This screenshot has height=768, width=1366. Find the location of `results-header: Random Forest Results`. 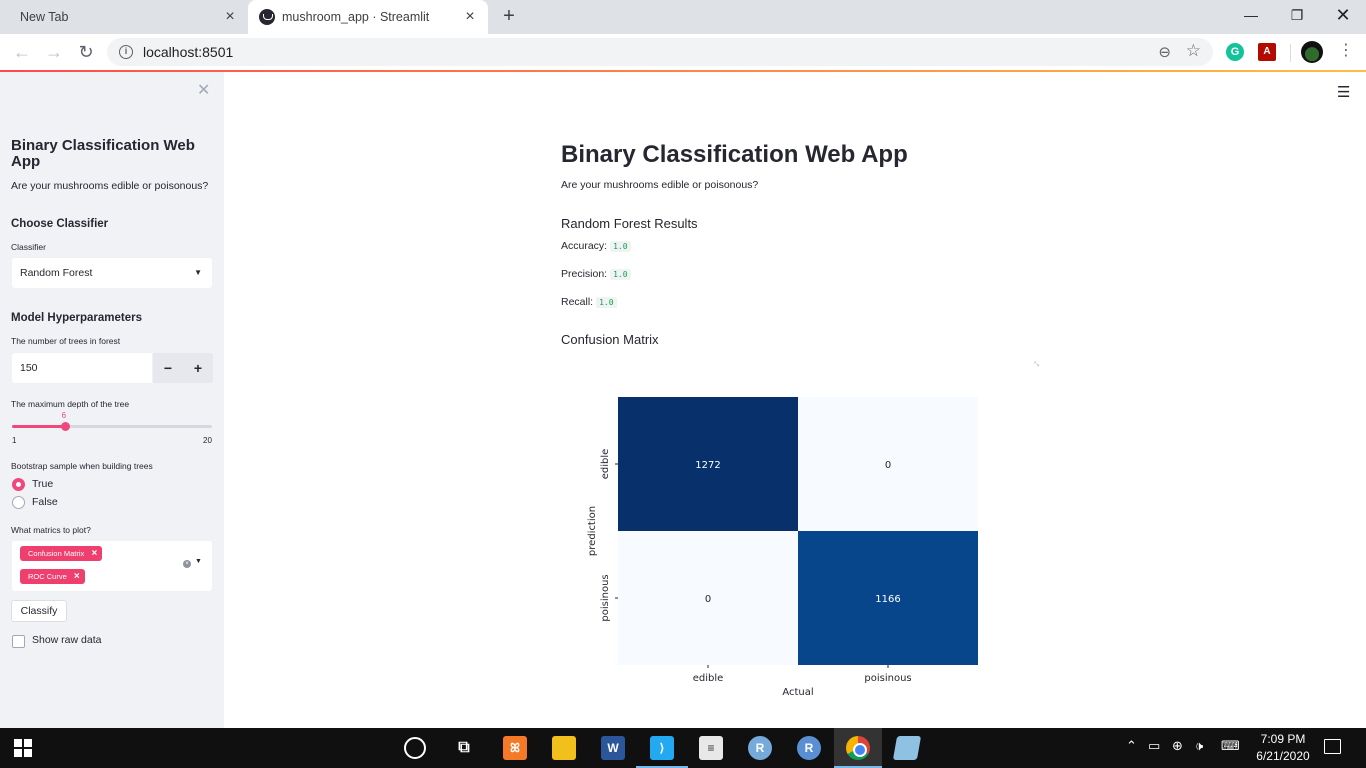

results-header: Random Forest Results is located at coordinates (629, 223).